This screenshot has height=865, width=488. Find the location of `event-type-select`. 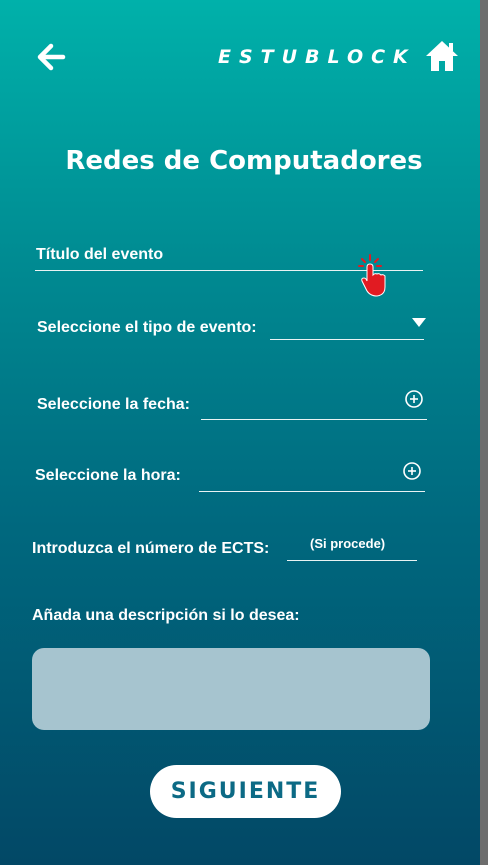

event-type-select is located at coordinates (347, 339).